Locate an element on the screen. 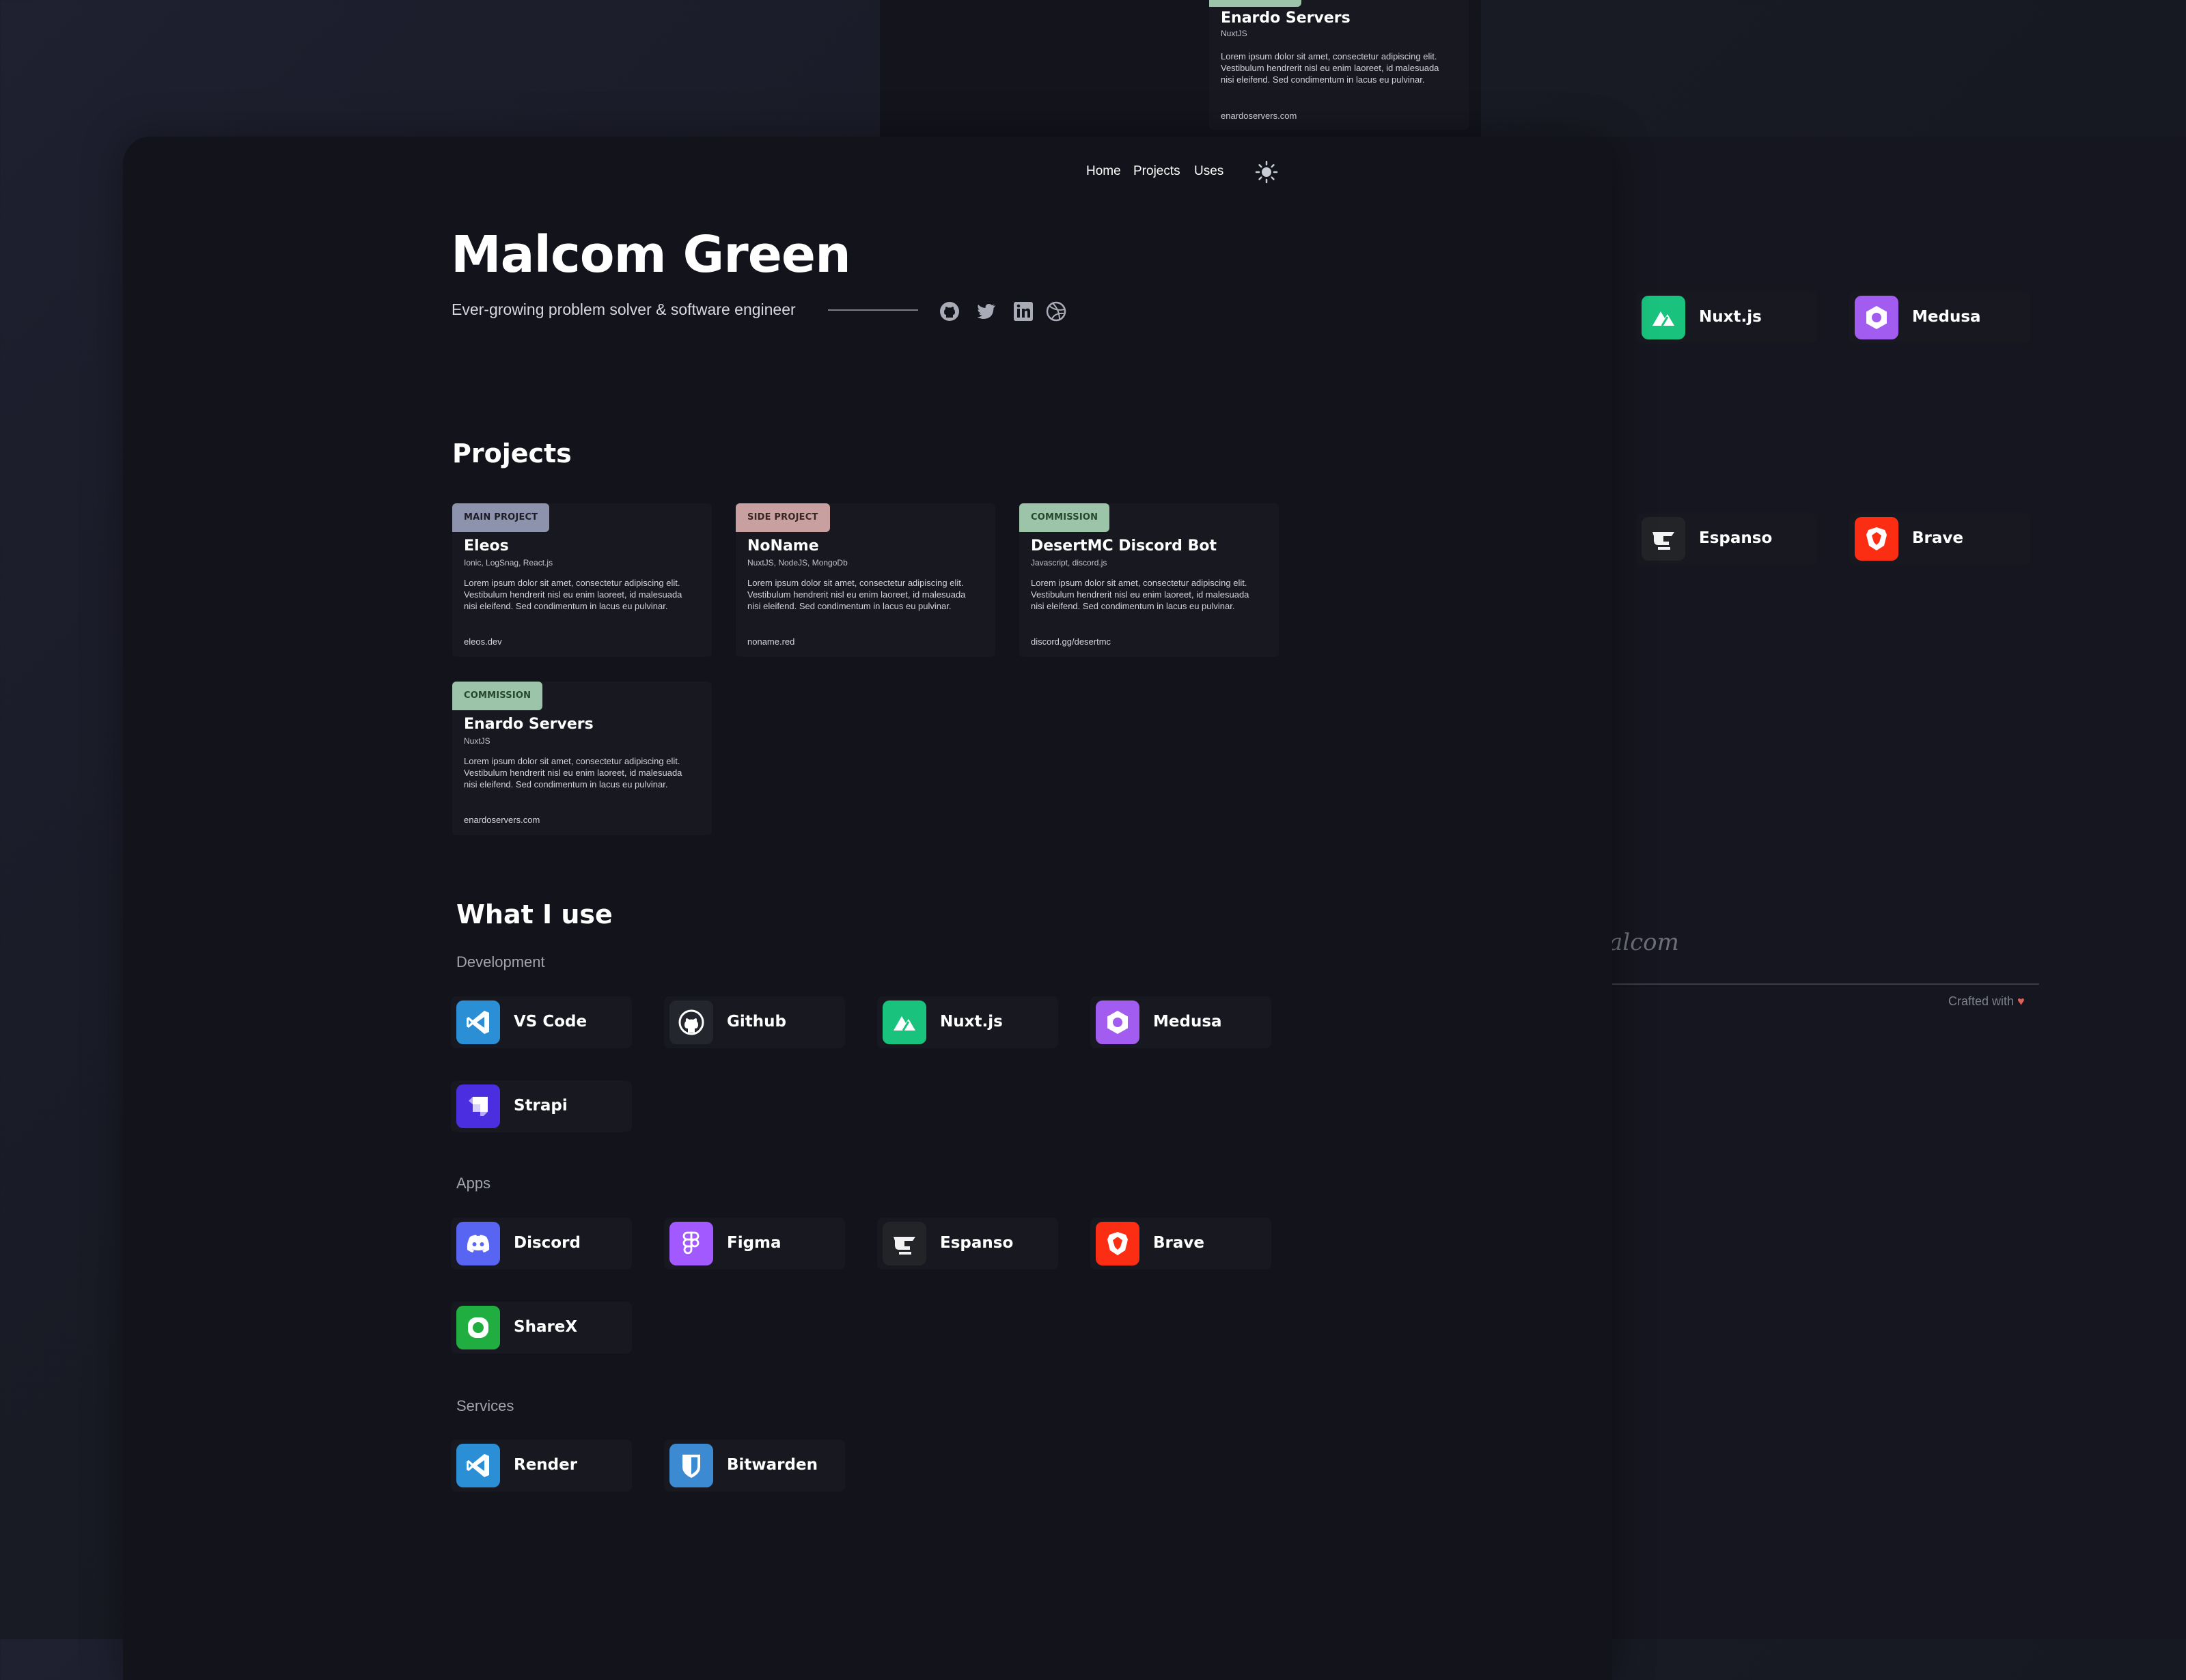 The height and width of the screenshot is (1680, 2186). strapi-icon is located at coordinates (478, 1106).